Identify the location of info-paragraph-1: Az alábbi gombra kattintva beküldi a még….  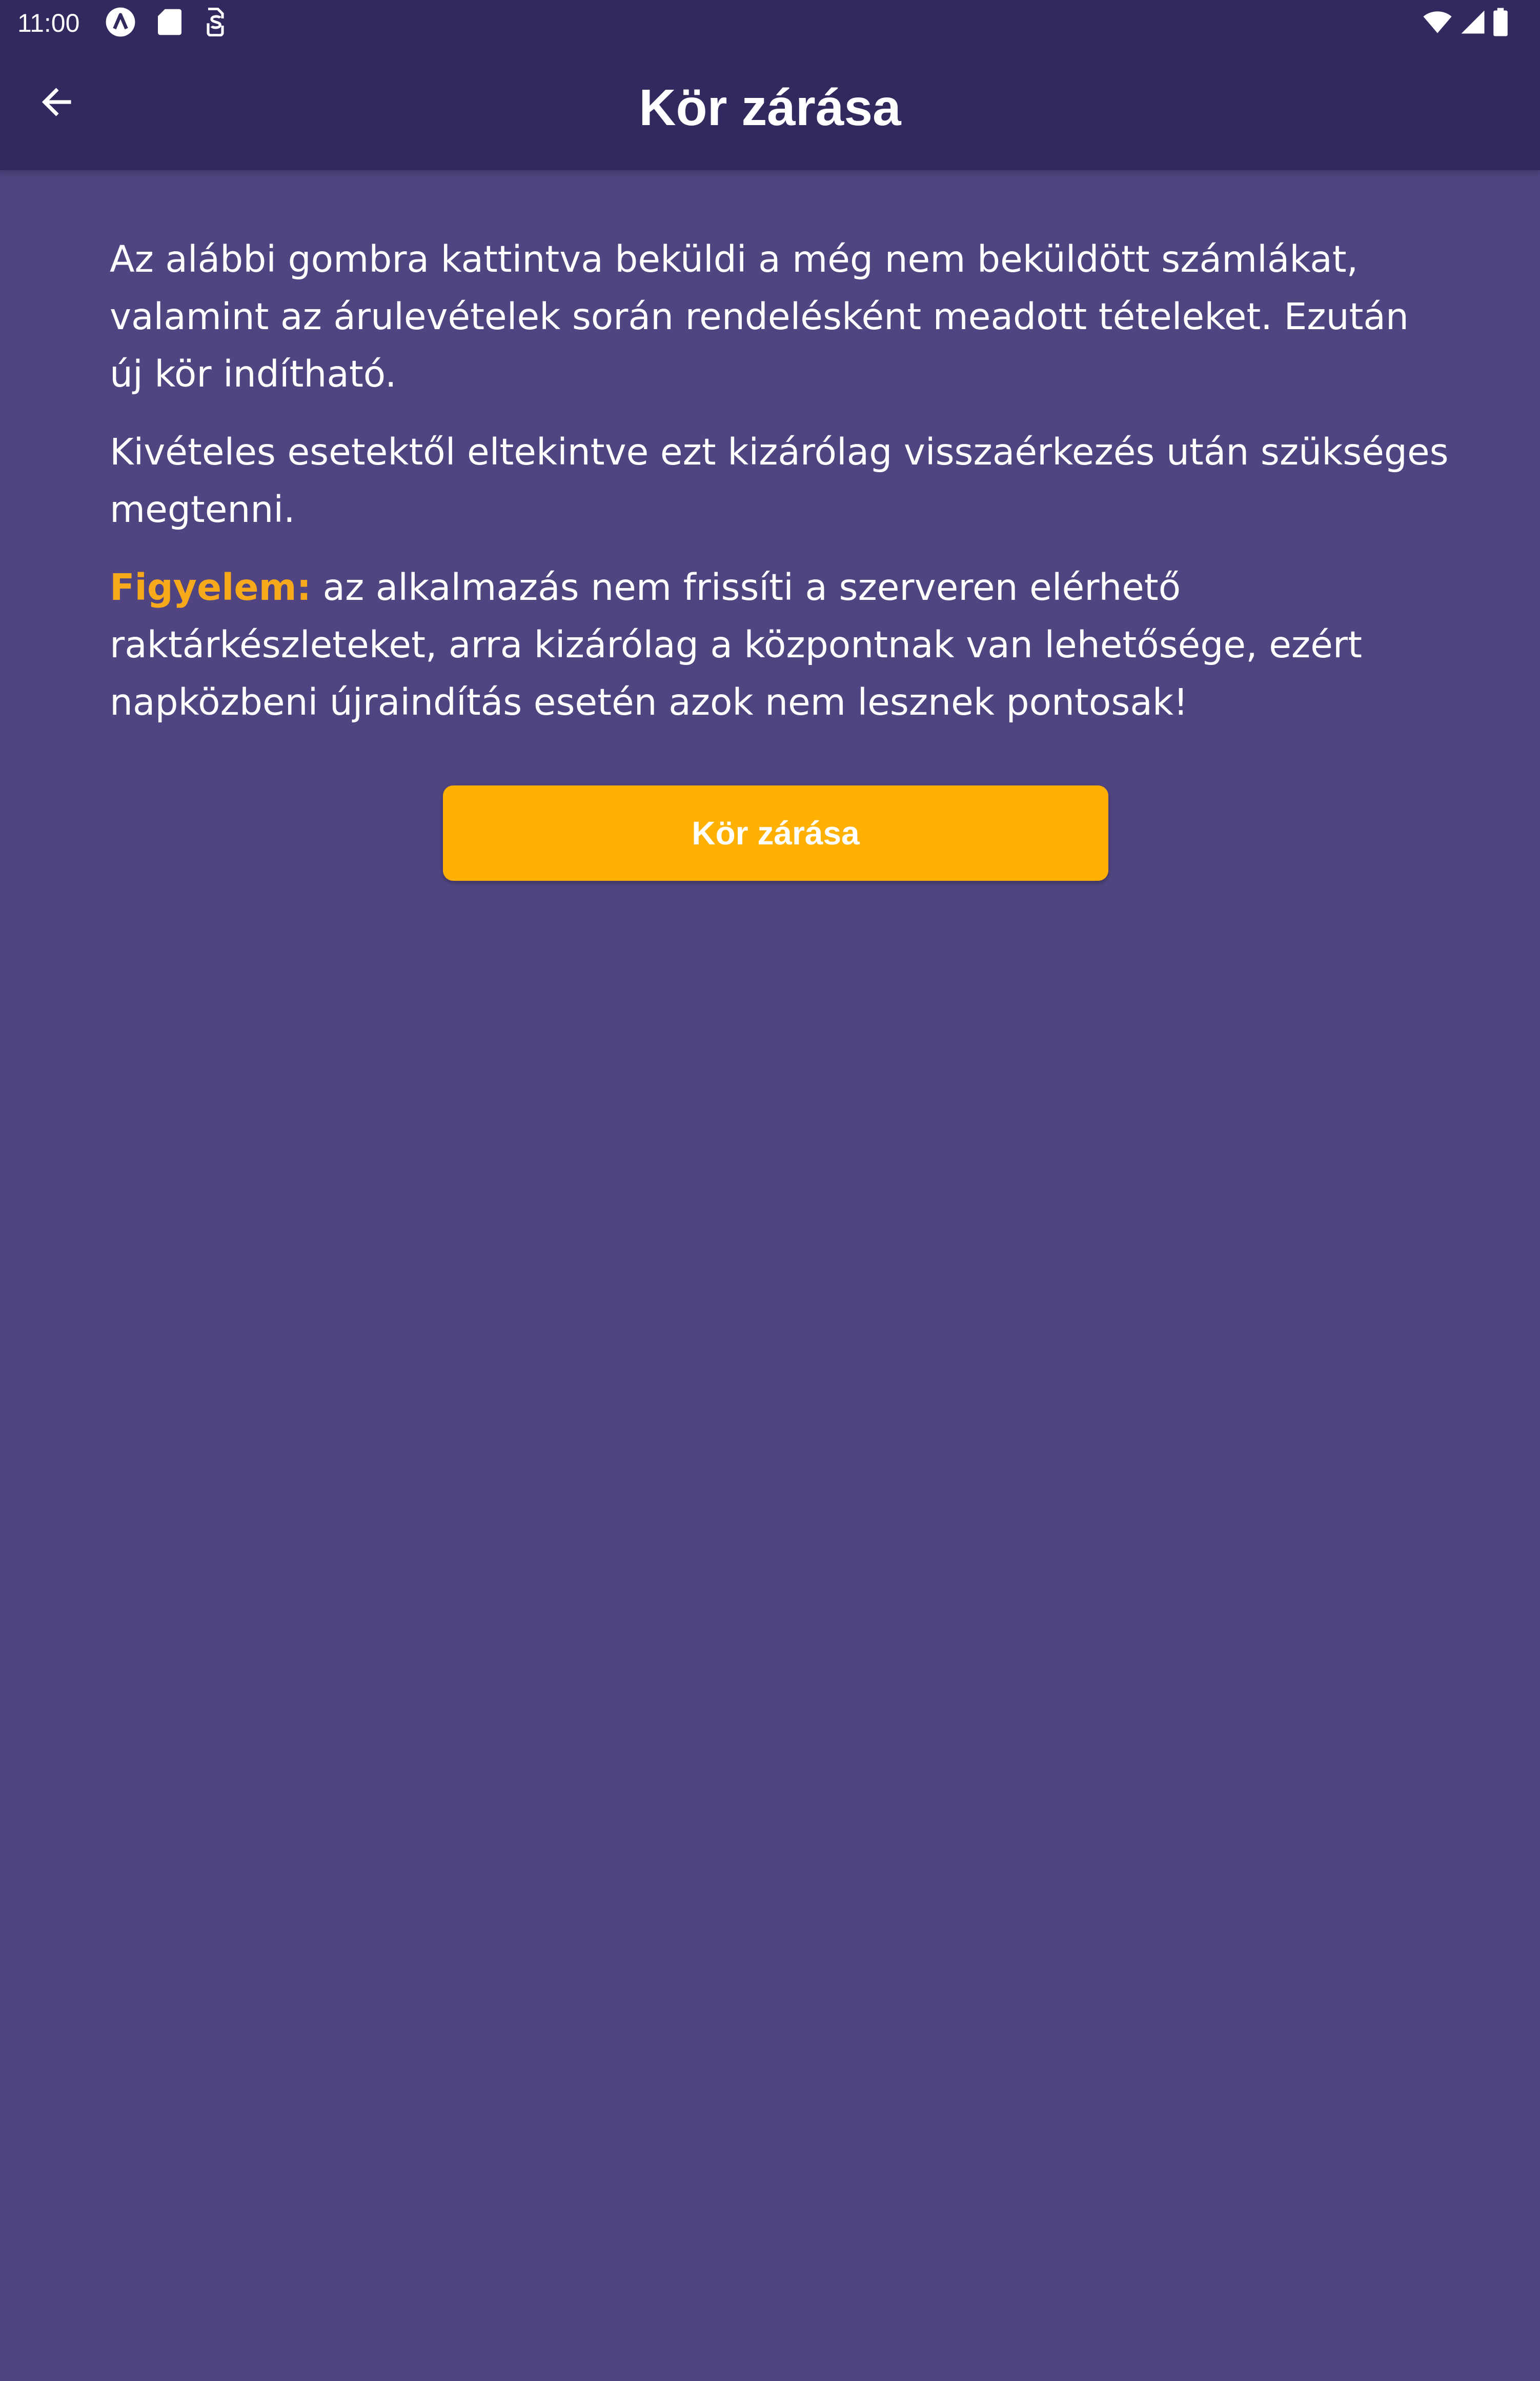
(759, 316).